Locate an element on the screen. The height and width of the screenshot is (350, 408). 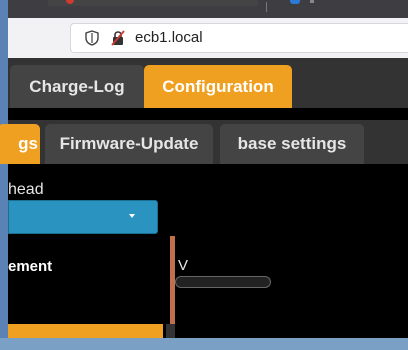
desktop-frame-left is located at coordinates (4, 175).